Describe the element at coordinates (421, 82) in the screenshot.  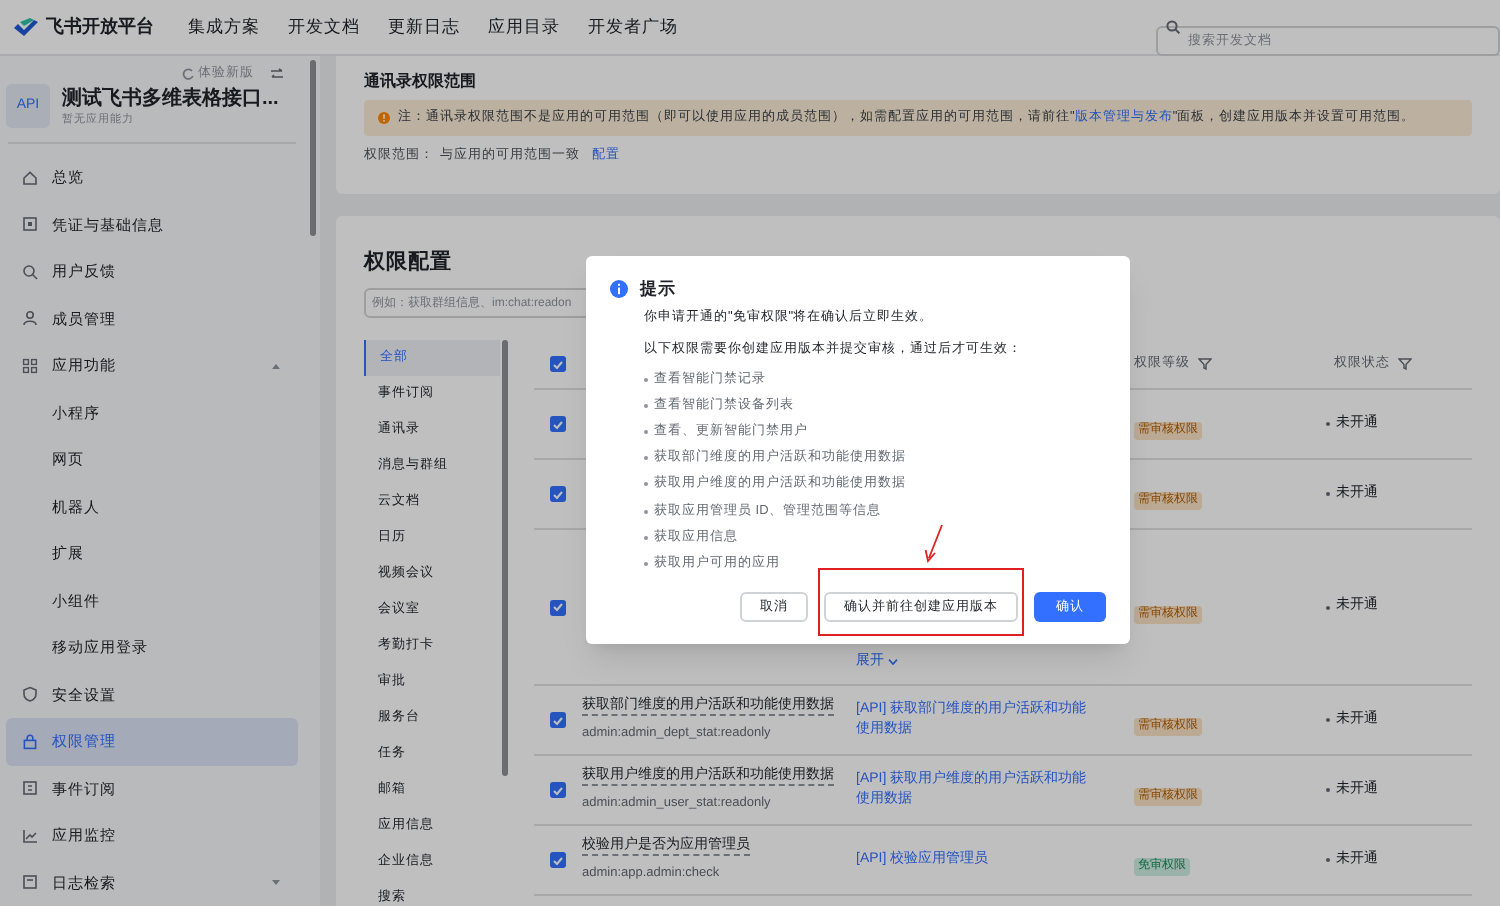
I see `section-title: 通讯录权限范围` at that location.